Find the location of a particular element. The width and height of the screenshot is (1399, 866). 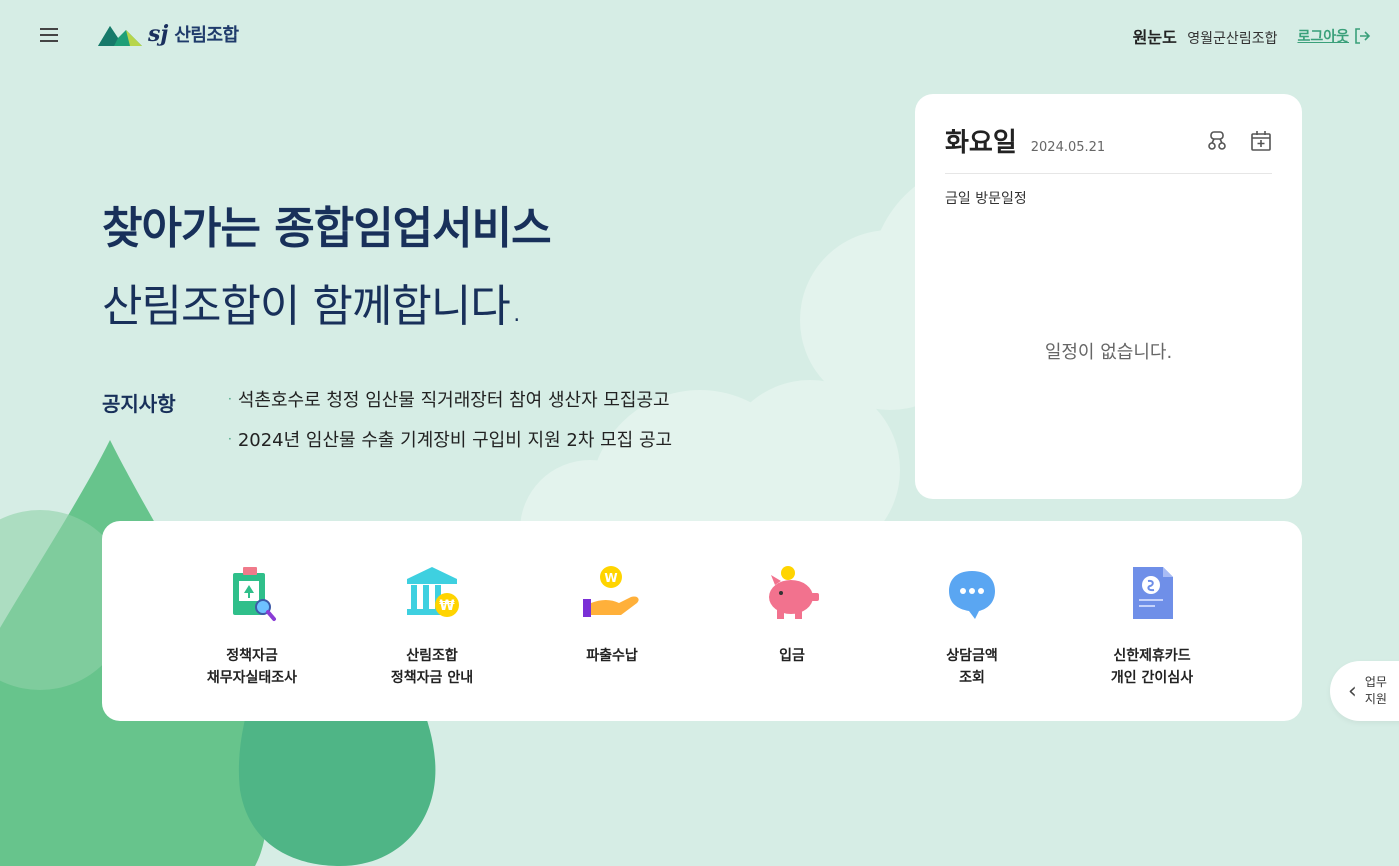

user-area: 원눈도 영월군산림조합 로그아웃 is located at coordinates (1252, 36).